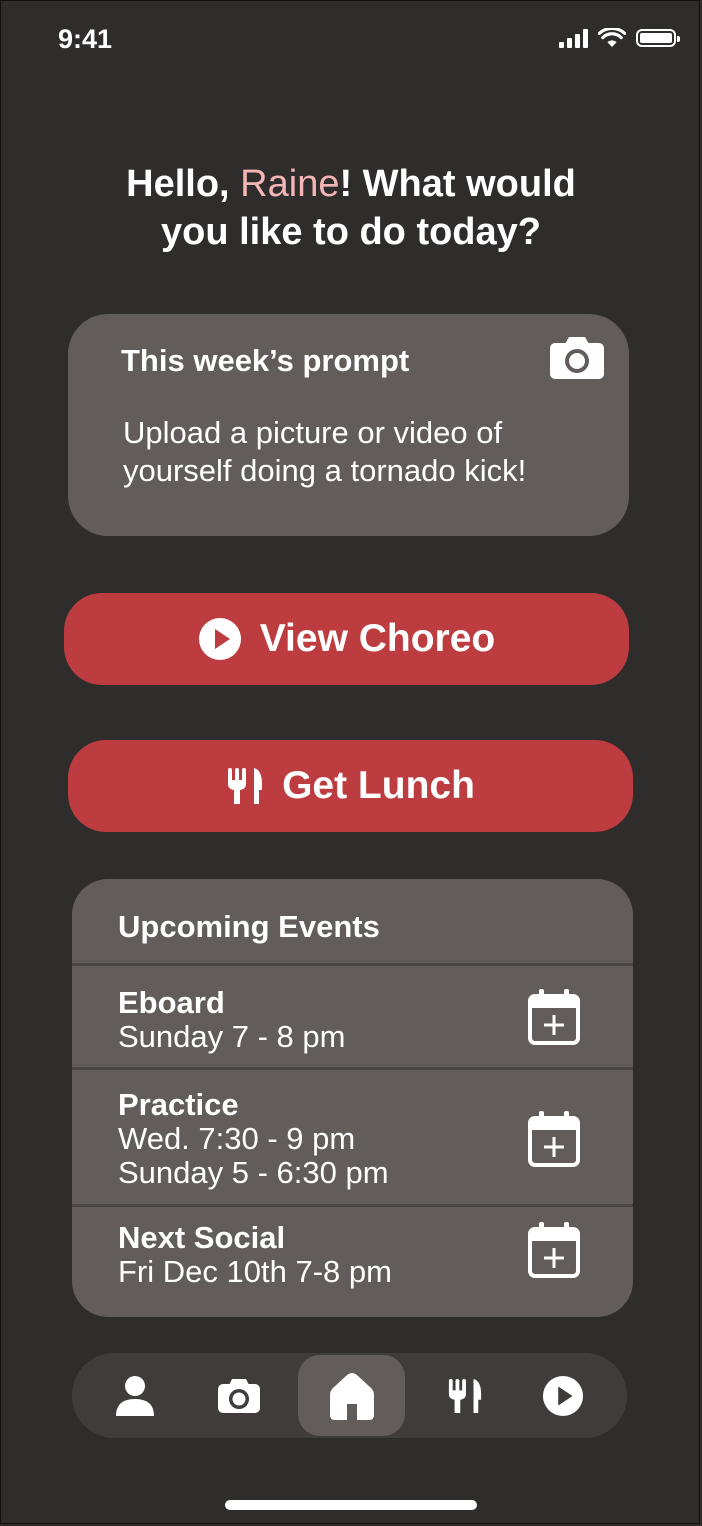  I want to click on greeting-line2: you like to do today?, so click(351, 232).